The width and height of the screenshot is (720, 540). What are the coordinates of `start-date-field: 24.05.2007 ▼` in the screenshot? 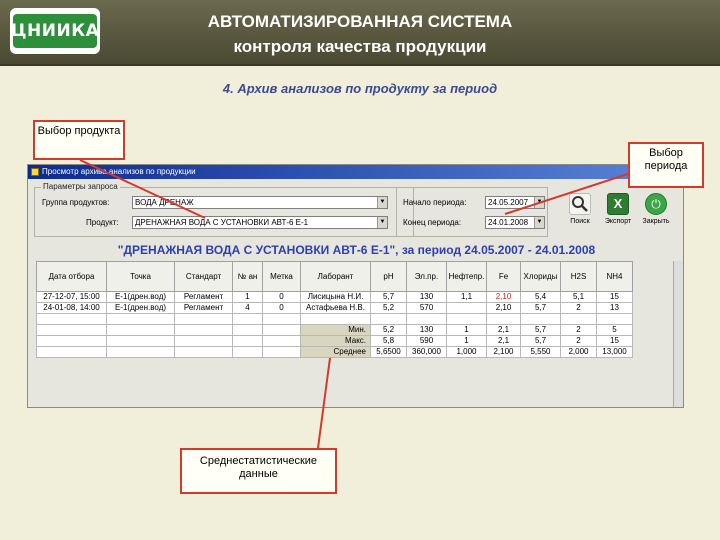 It's located at (515, 202).